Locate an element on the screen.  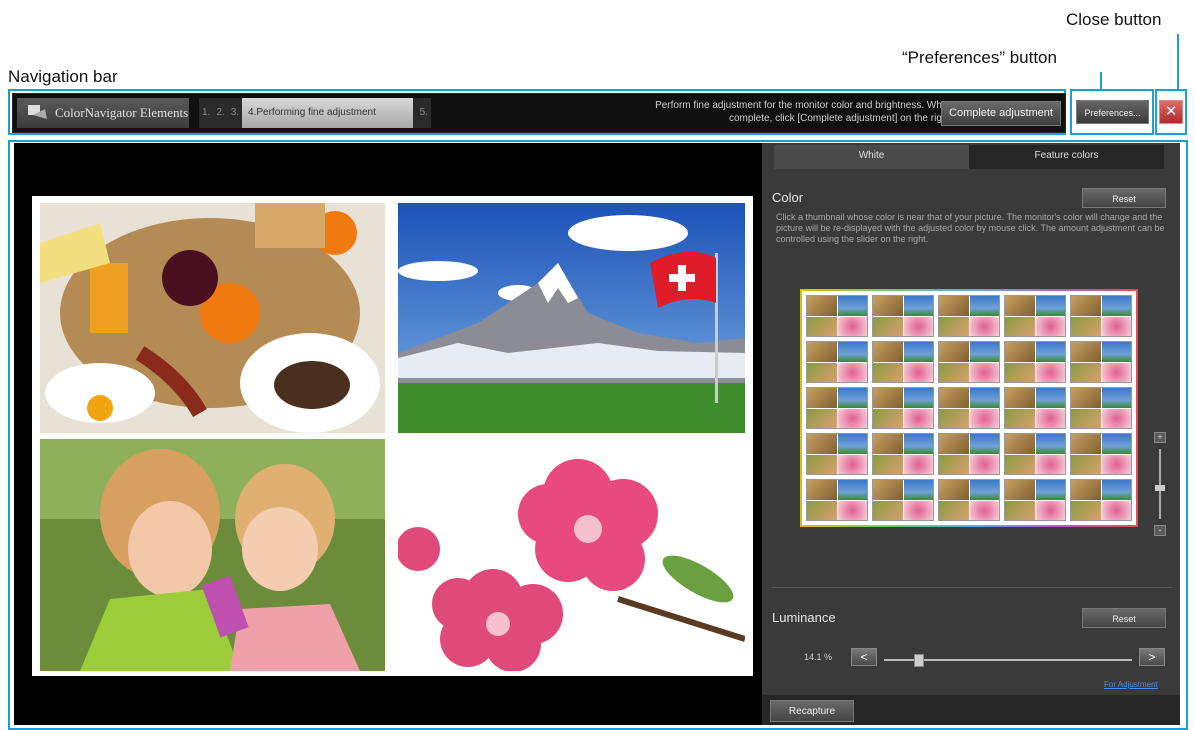
section-divider is located at coordinates (972, 587).